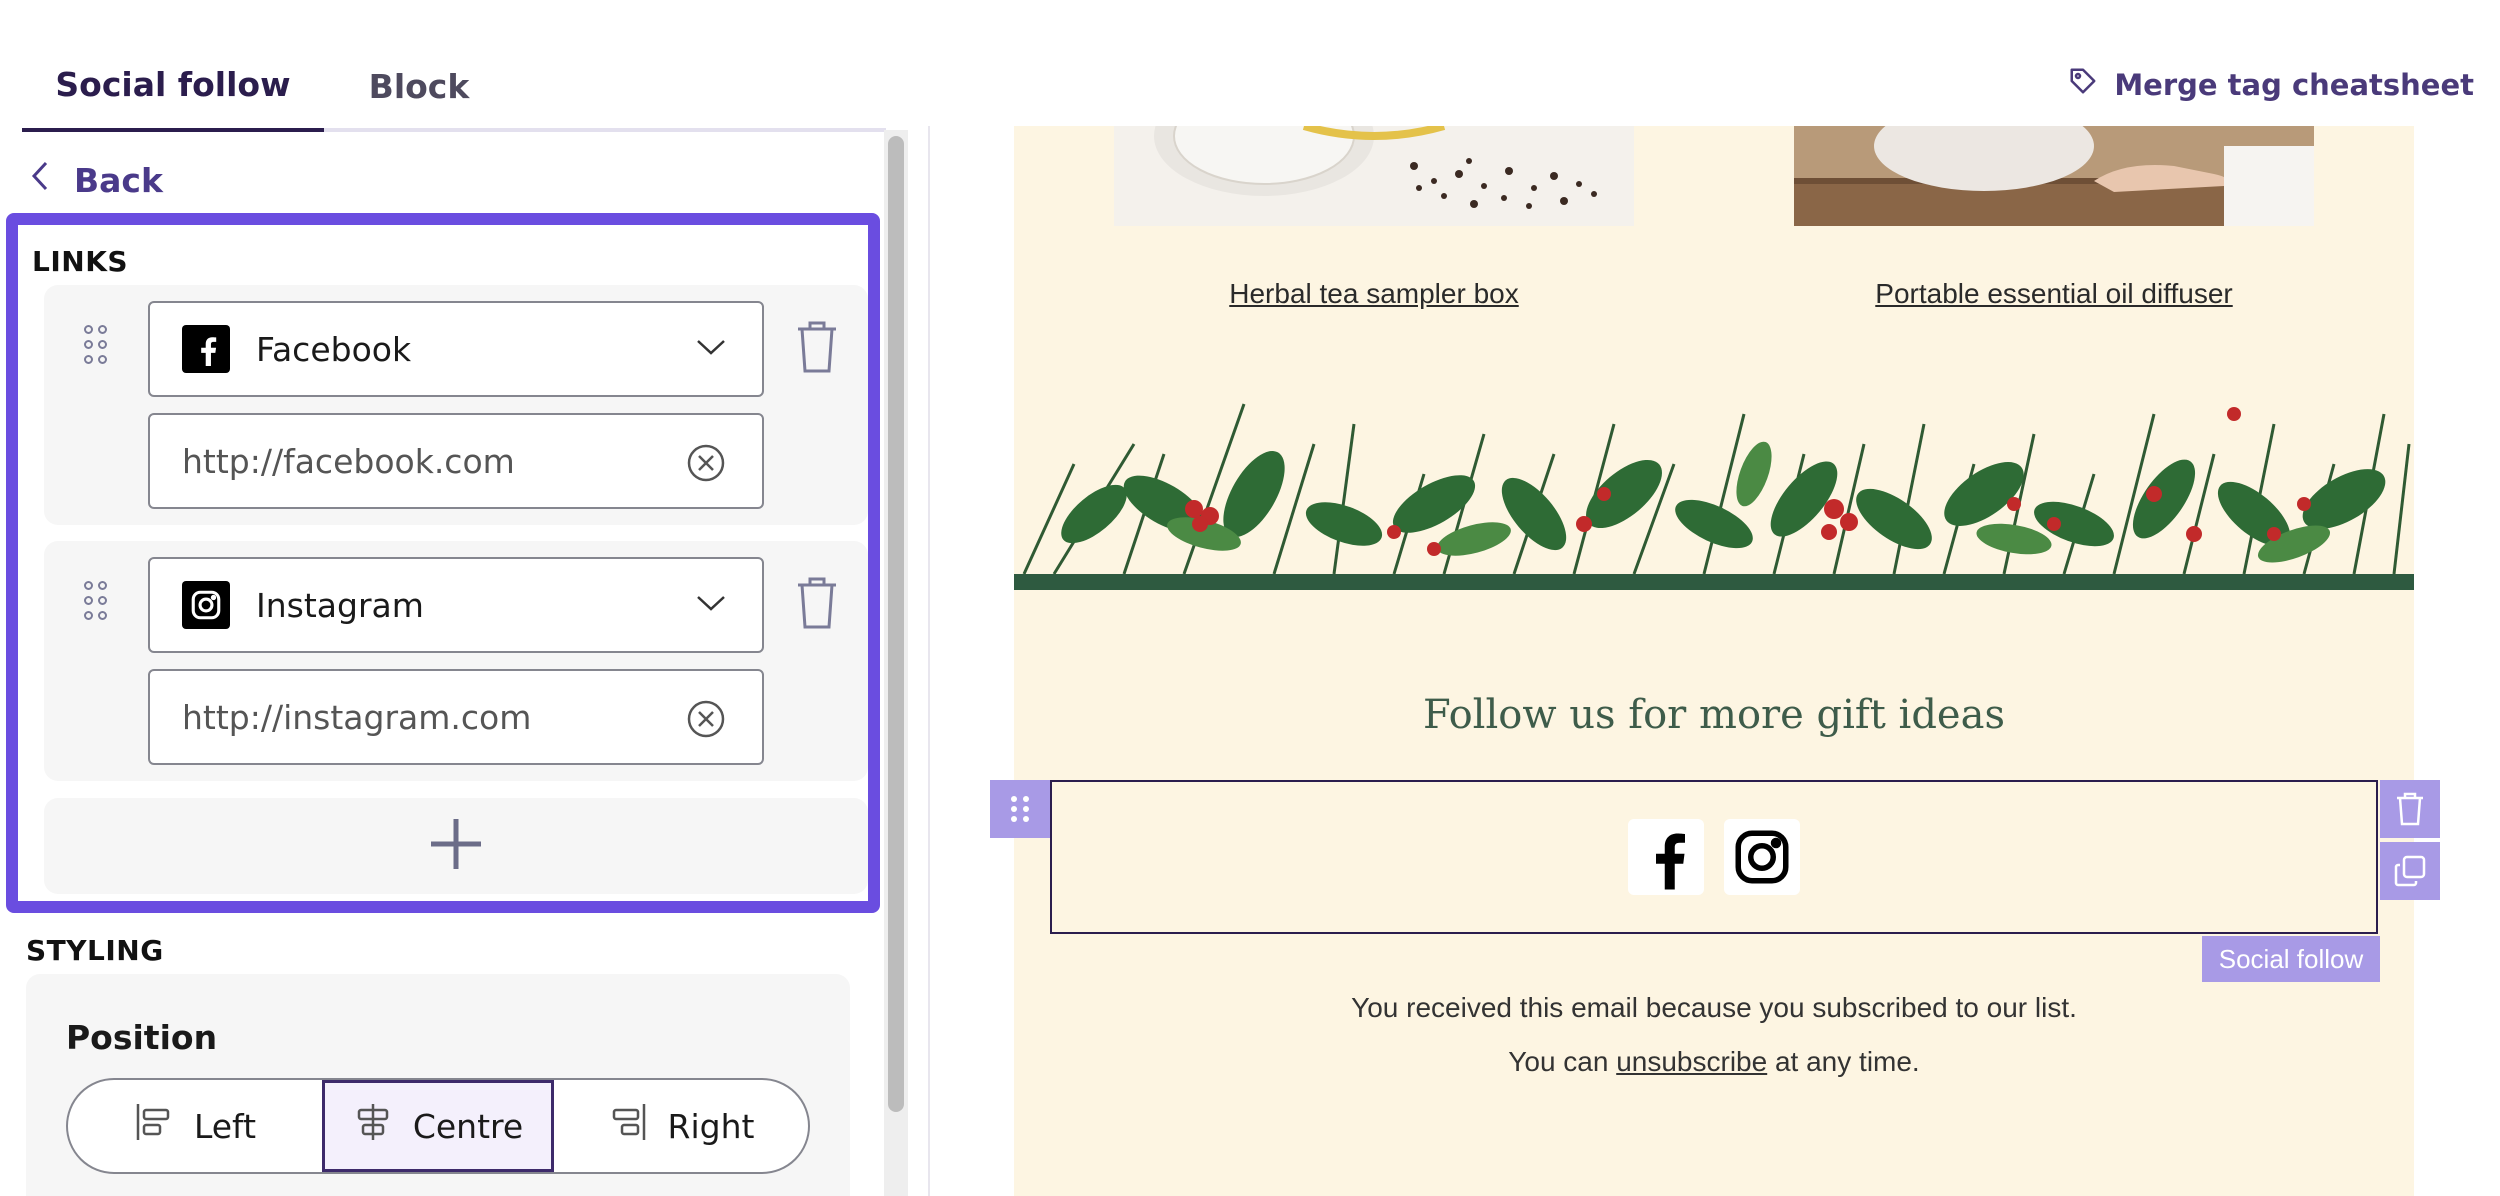 Image resolution: width=2500 pixels, height=1196 pixels. Describe the element at coordinates (357, 717) in the screenshot. I see `url-value: http://instagram.com` at that location.